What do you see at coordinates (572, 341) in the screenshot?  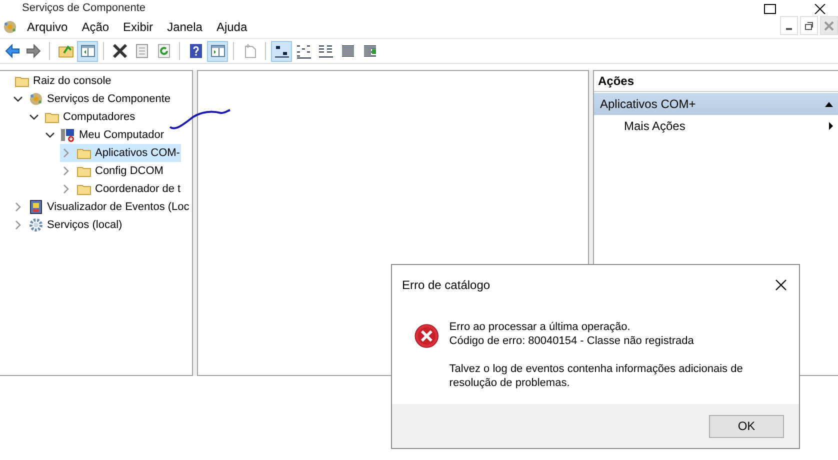 I see `error-message: Código de erro: 80040154 - Classe não registrada` at bounding box center [572, 341].